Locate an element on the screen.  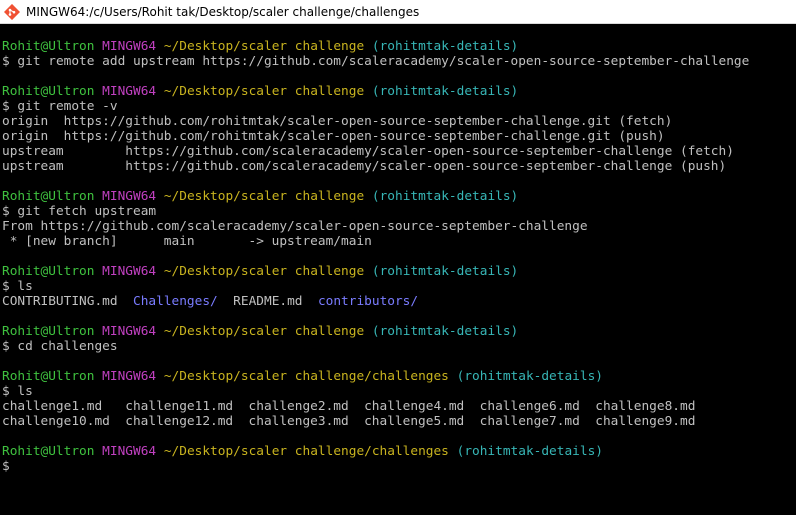
output-text: * [new branch] main -> upstream/main is located at coordinates (187, 241).